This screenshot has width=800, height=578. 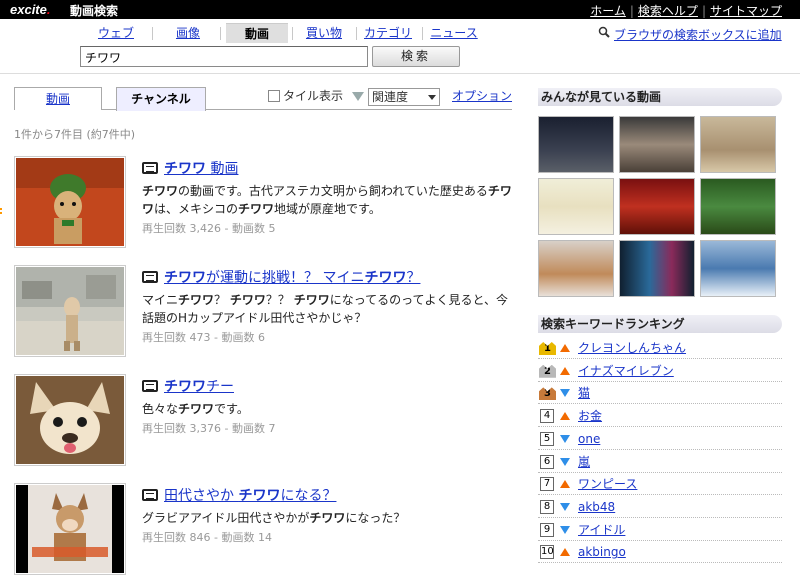 I want to click on result-meta: 再生回数 3,376 - 動画数 7, so click(x=209, y=428).